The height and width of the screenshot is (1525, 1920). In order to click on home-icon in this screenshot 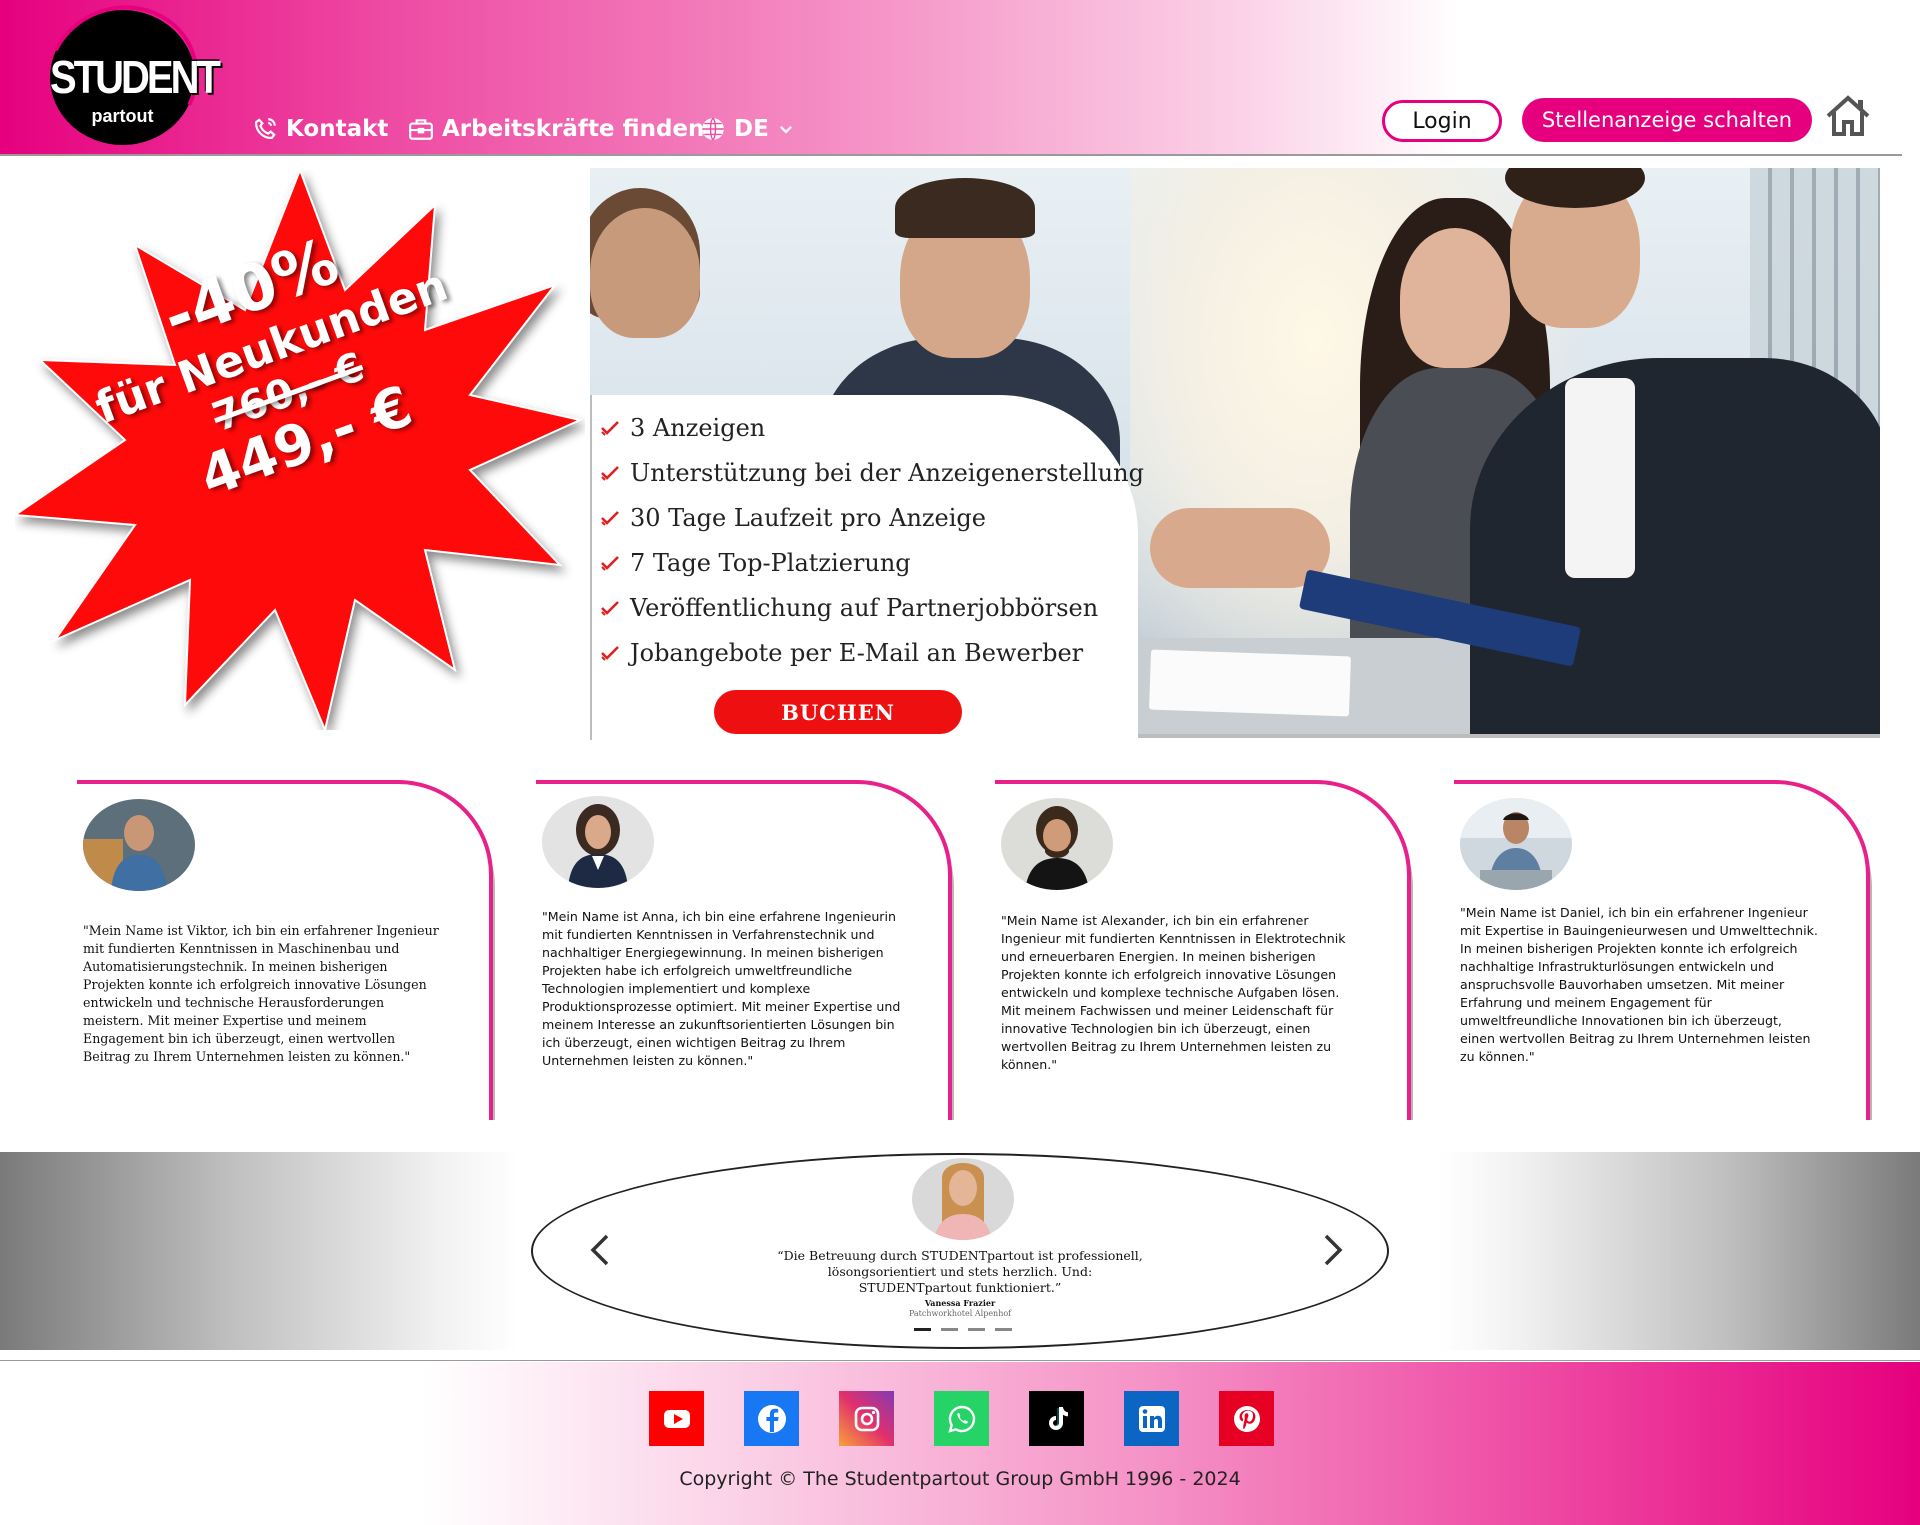, I will do `click(1848, 116)`.